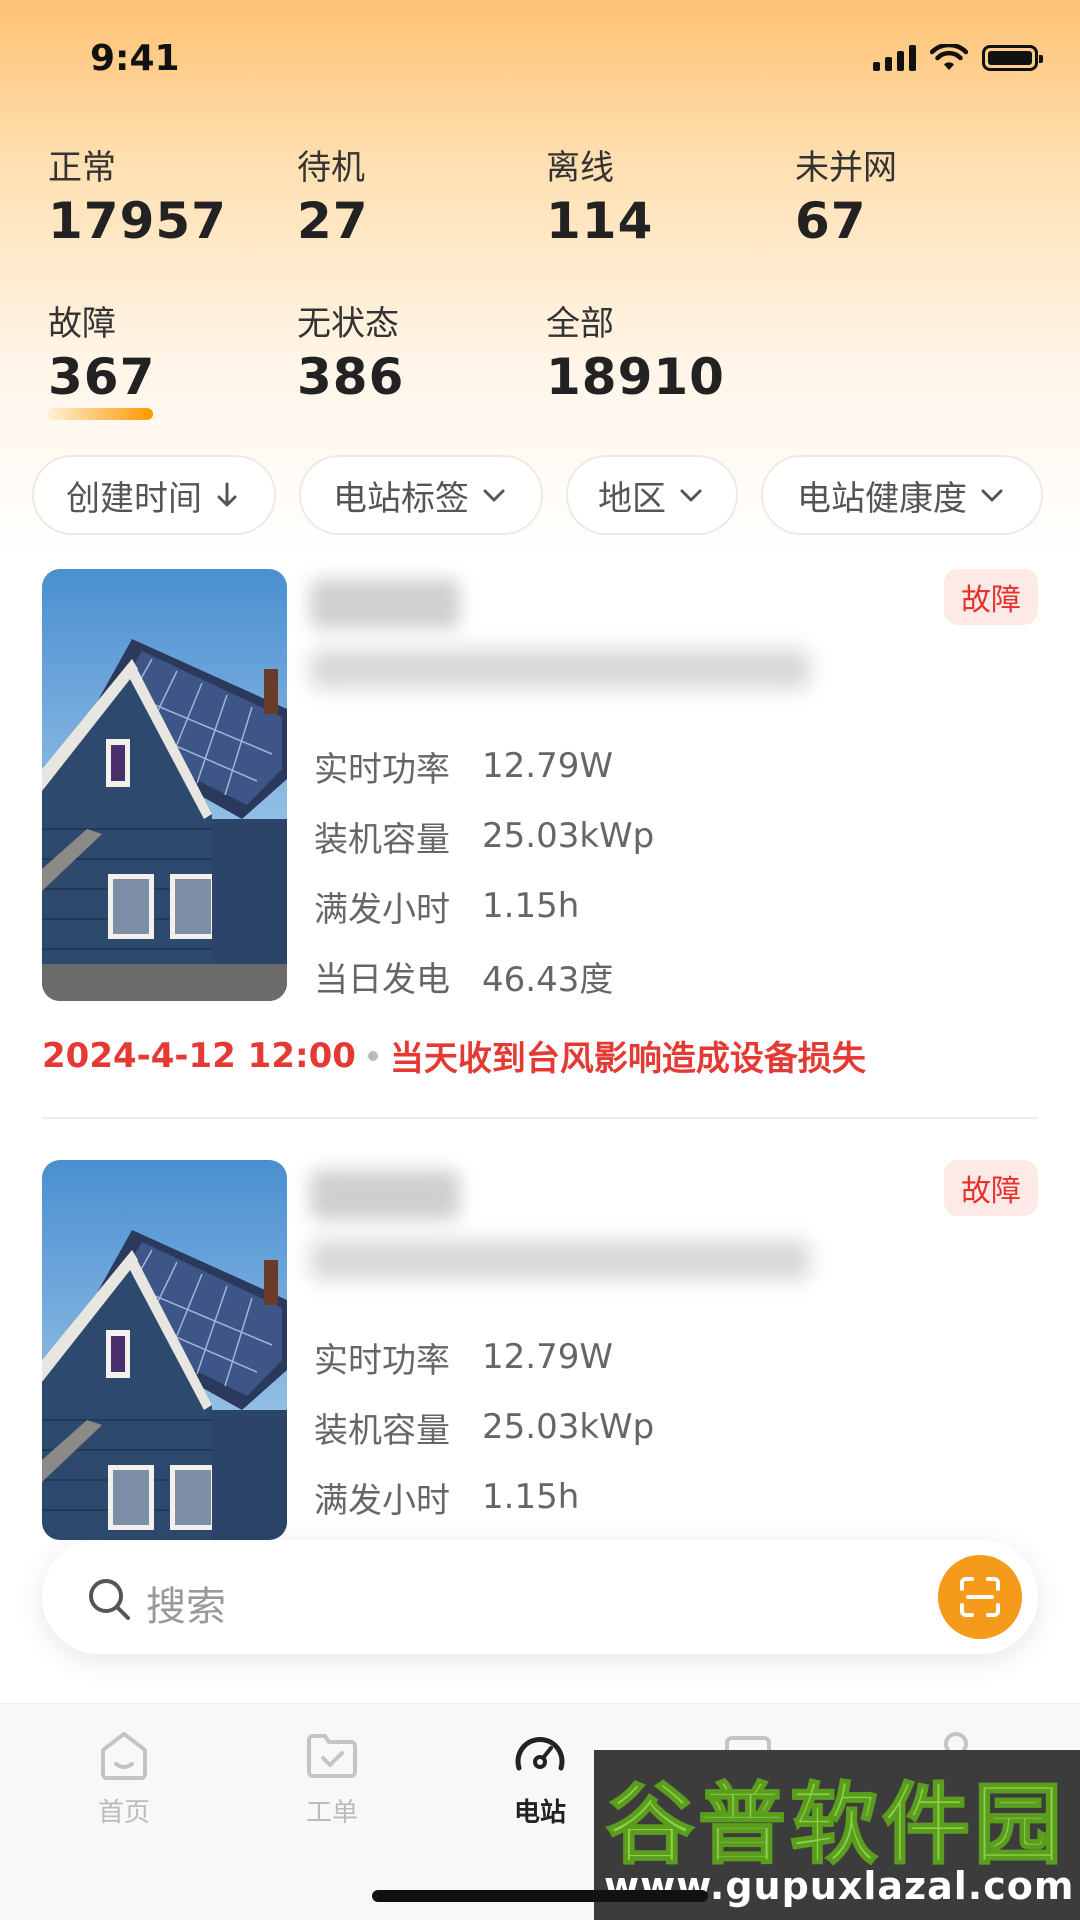  What do you see at coordinates (331, 1813) in the screenshot?
I see `tab-label: 工单` at bounding box center [331, 1813].